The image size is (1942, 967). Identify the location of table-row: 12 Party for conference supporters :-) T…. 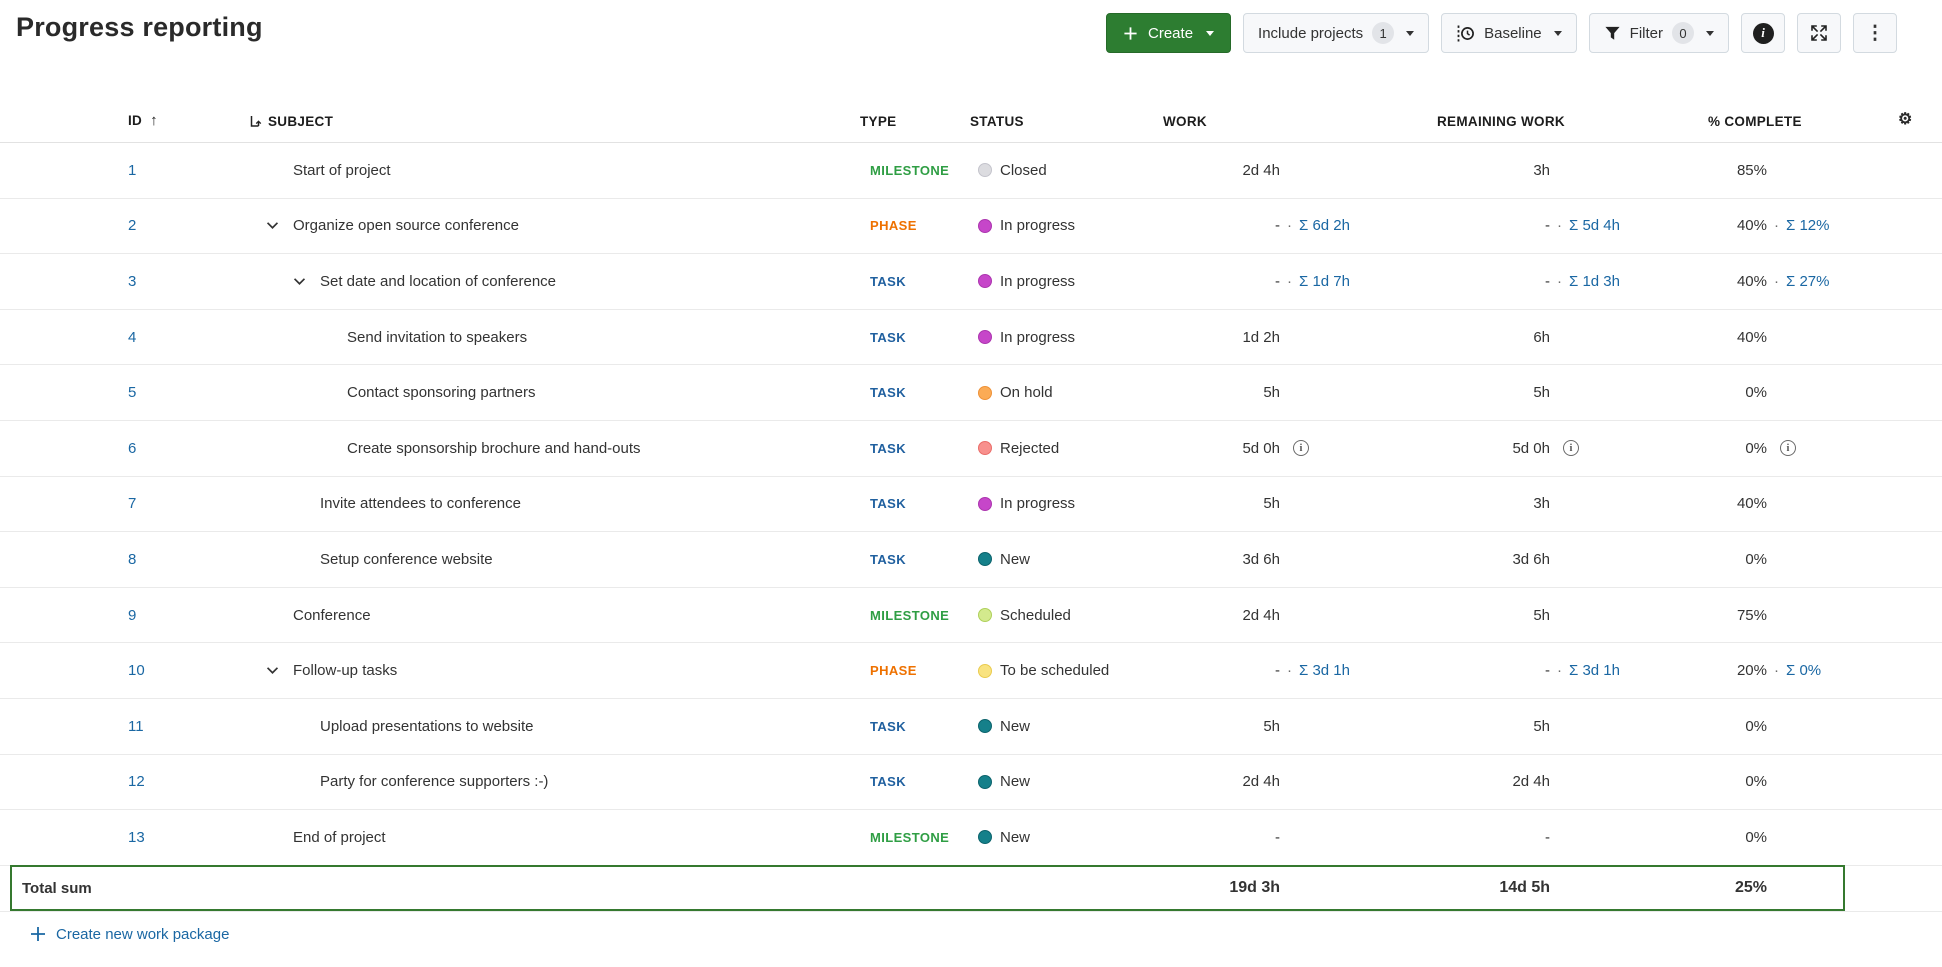
(971, 783).